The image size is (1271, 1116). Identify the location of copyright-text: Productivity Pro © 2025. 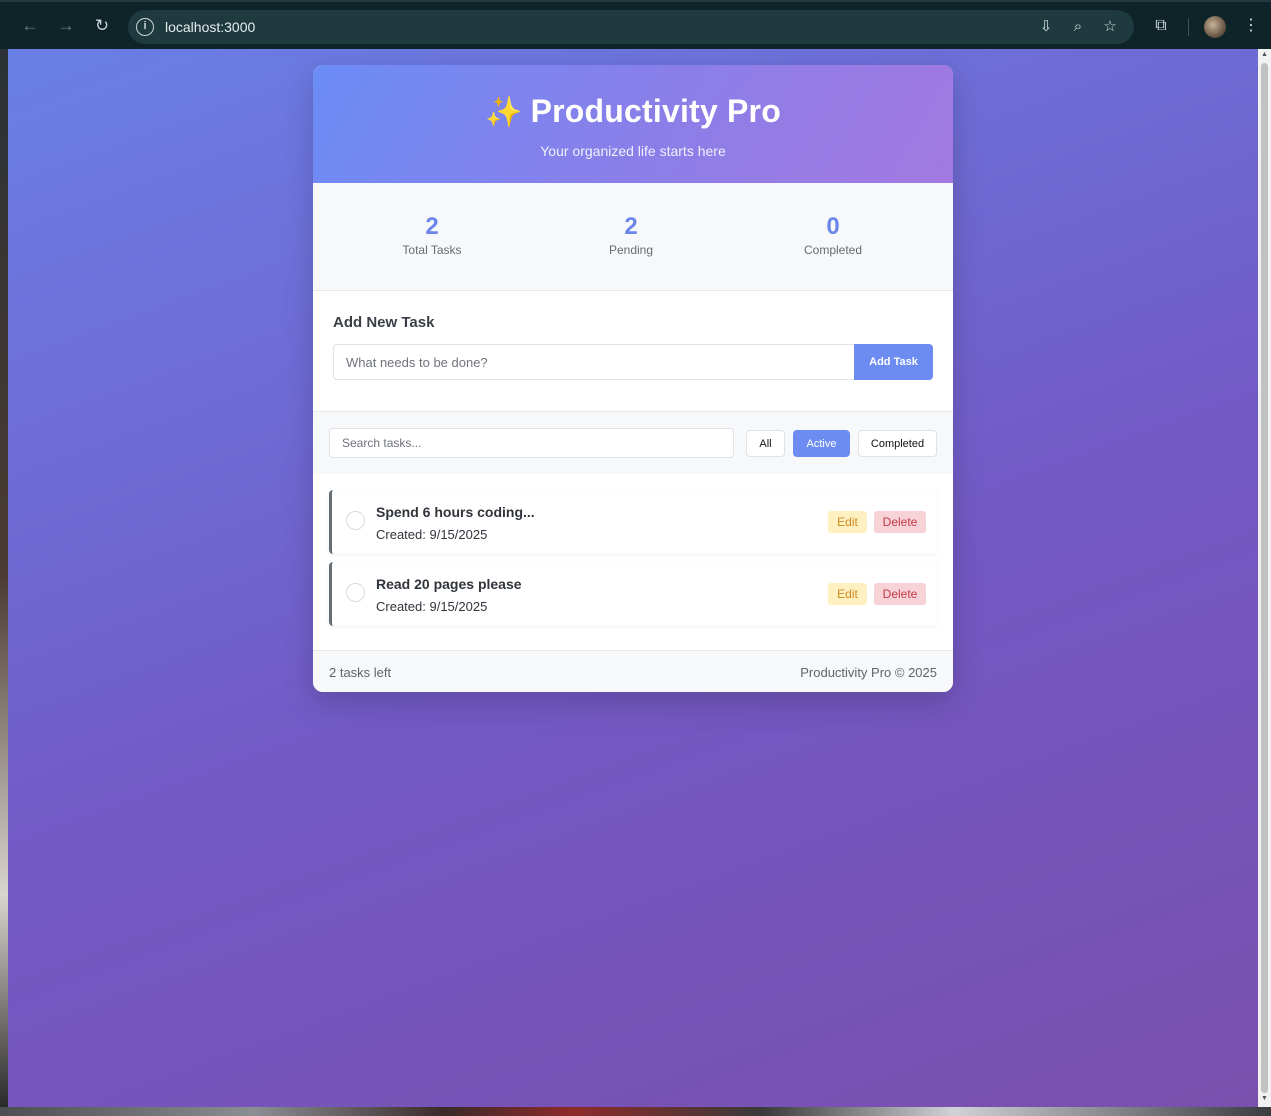
(868, 672).